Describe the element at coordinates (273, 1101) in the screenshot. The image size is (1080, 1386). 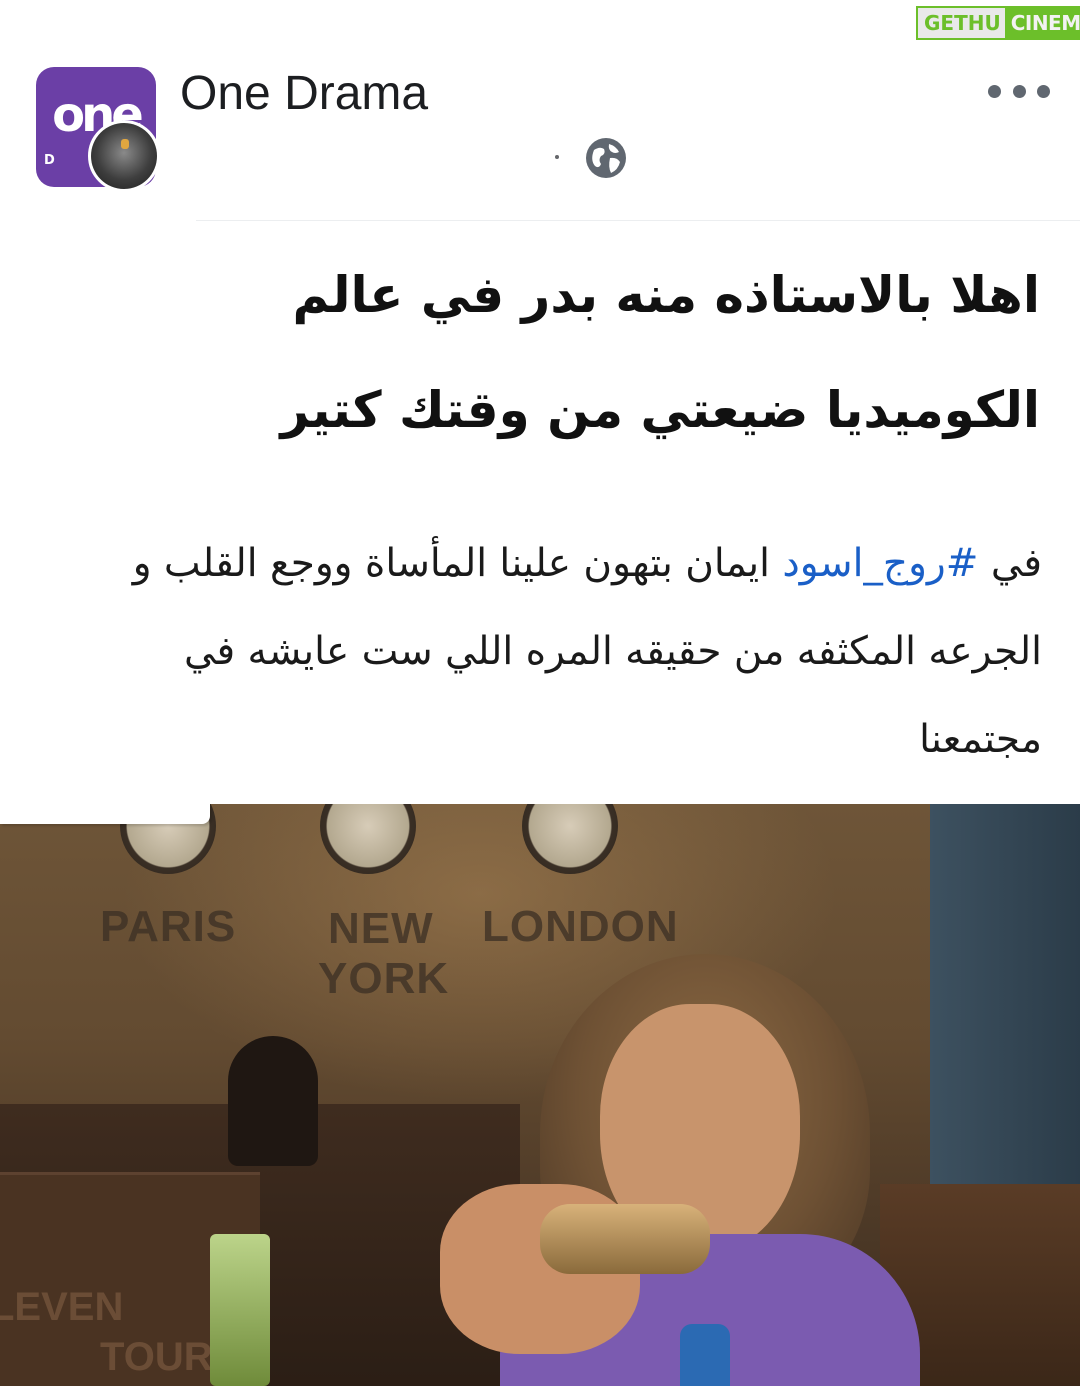
I see `photo-background-person` at that location.